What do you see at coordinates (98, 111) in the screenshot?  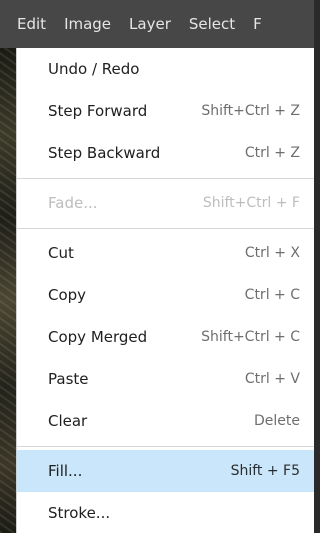 I see `menu-item-label: Step Forward` at bounding box center [98, 111].